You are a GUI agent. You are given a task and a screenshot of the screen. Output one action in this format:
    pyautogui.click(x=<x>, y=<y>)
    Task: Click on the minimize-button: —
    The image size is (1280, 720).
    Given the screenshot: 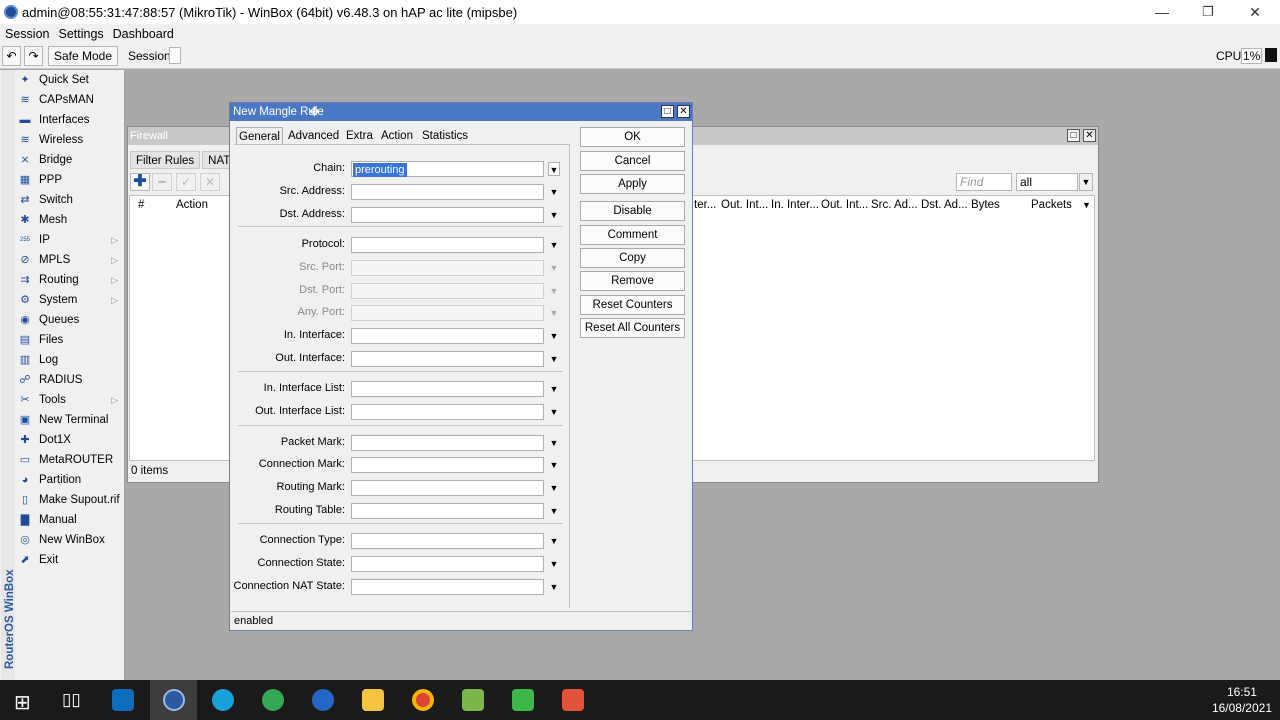 What is the action you would take?
    pyautogui.click(x=1162, y=12)
    